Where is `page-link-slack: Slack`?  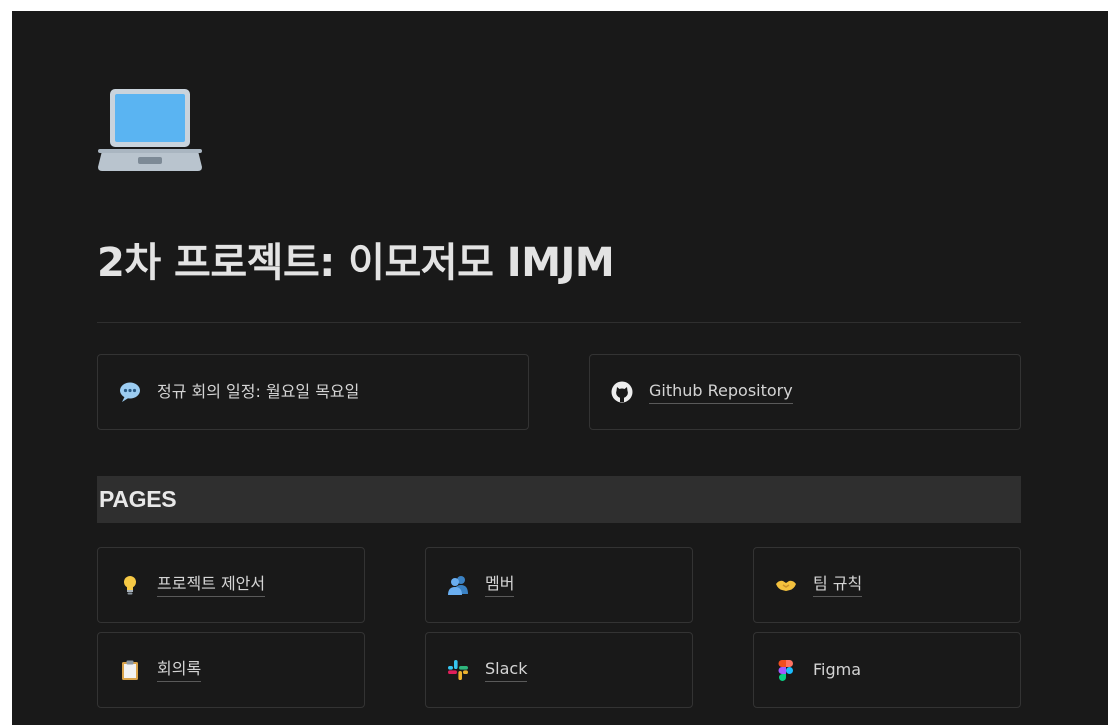 page-link-slack: Slack is located at coordinates (559, 670).